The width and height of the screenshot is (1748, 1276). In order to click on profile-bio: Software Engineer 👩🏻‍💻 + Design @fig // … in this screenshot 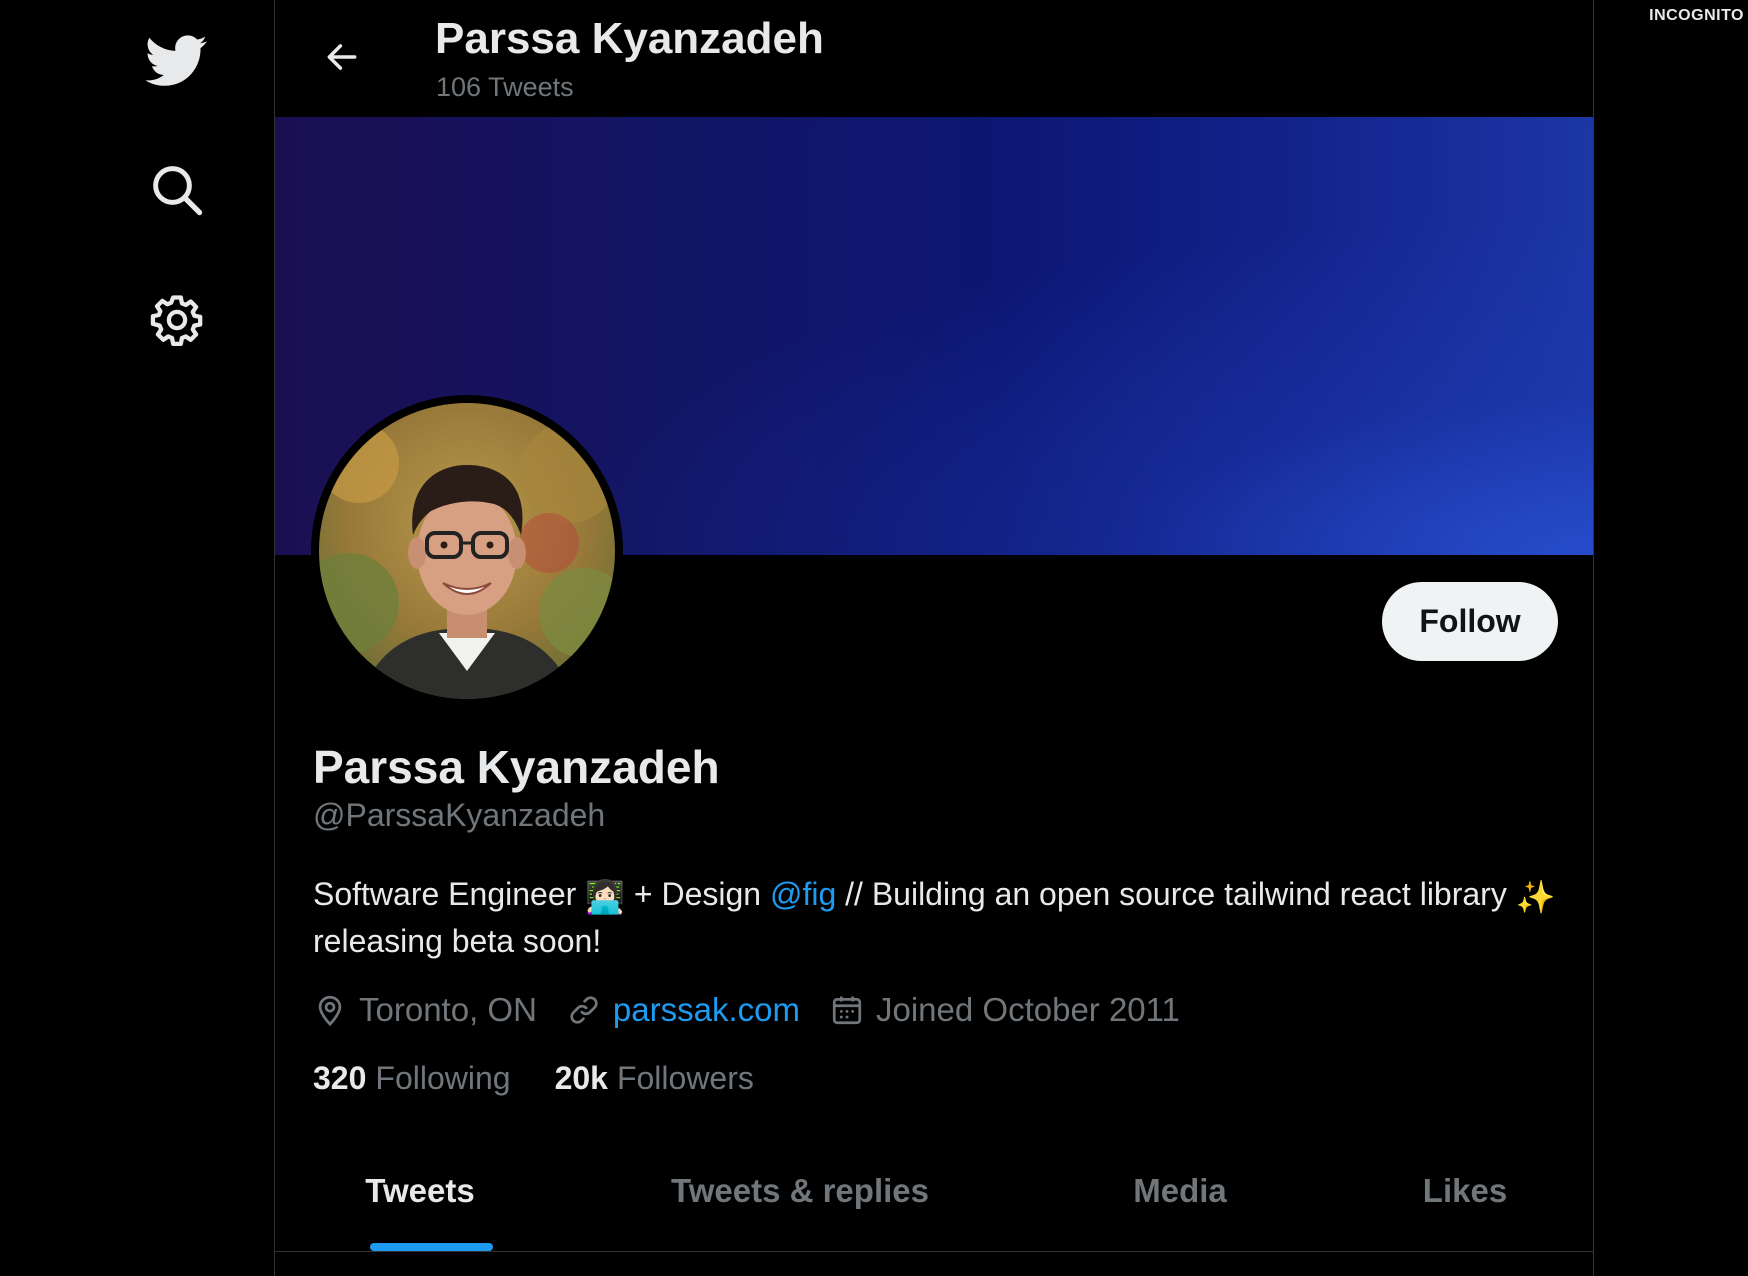, I will do `click(938, 917)`.